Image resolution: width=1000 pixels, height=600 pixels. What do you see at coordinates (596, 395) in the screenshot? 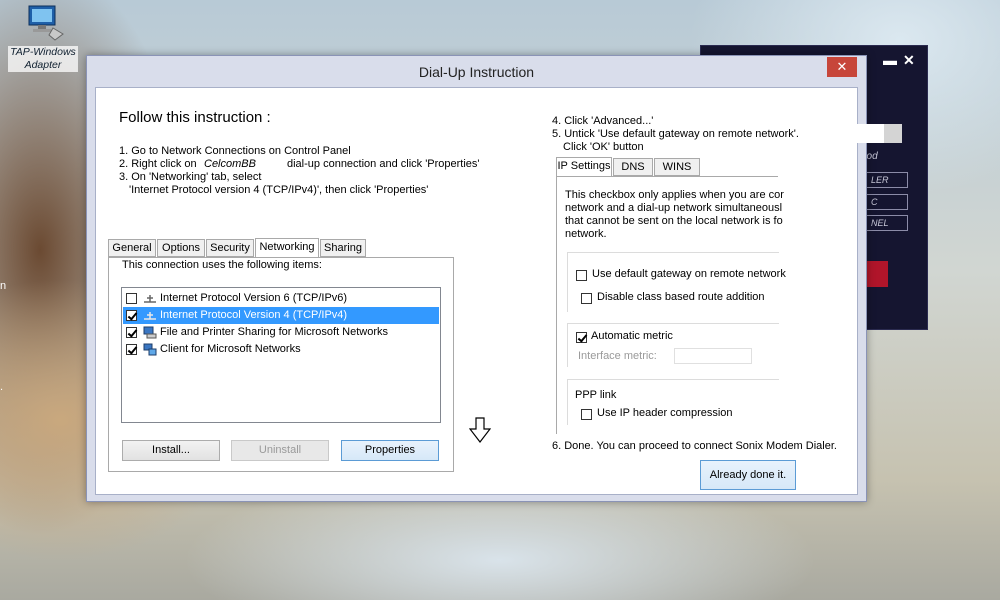
I see `ppp-link-label: PPP link` at bounding box center [596, 395].